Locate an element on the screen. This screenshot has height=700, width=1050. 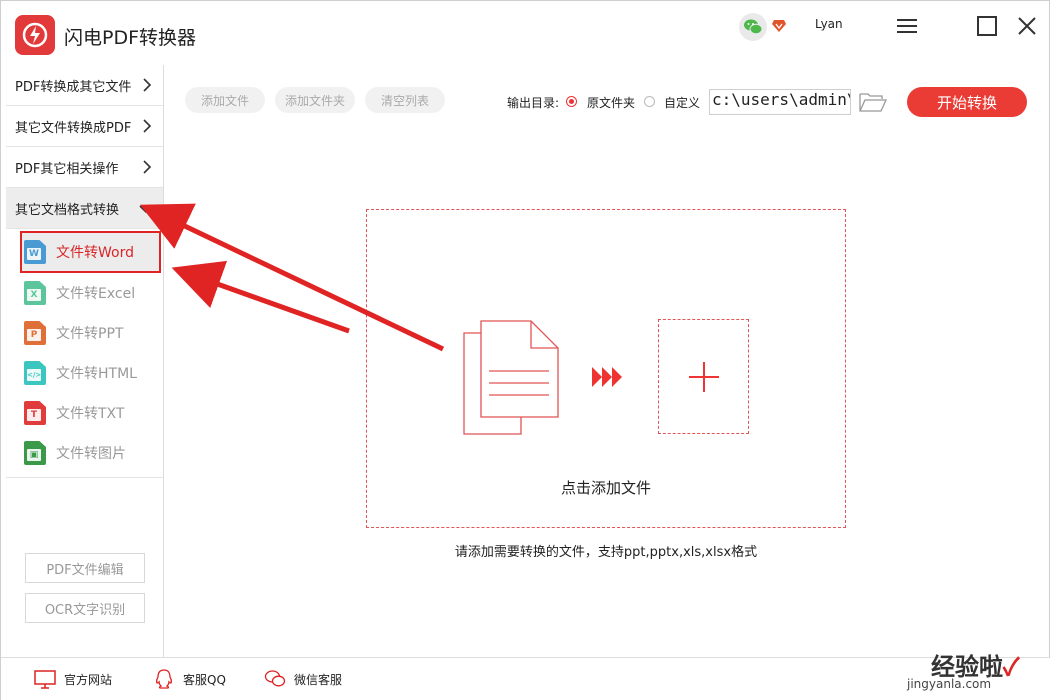
wechat-login-icon is located at coordinates (753, 27).